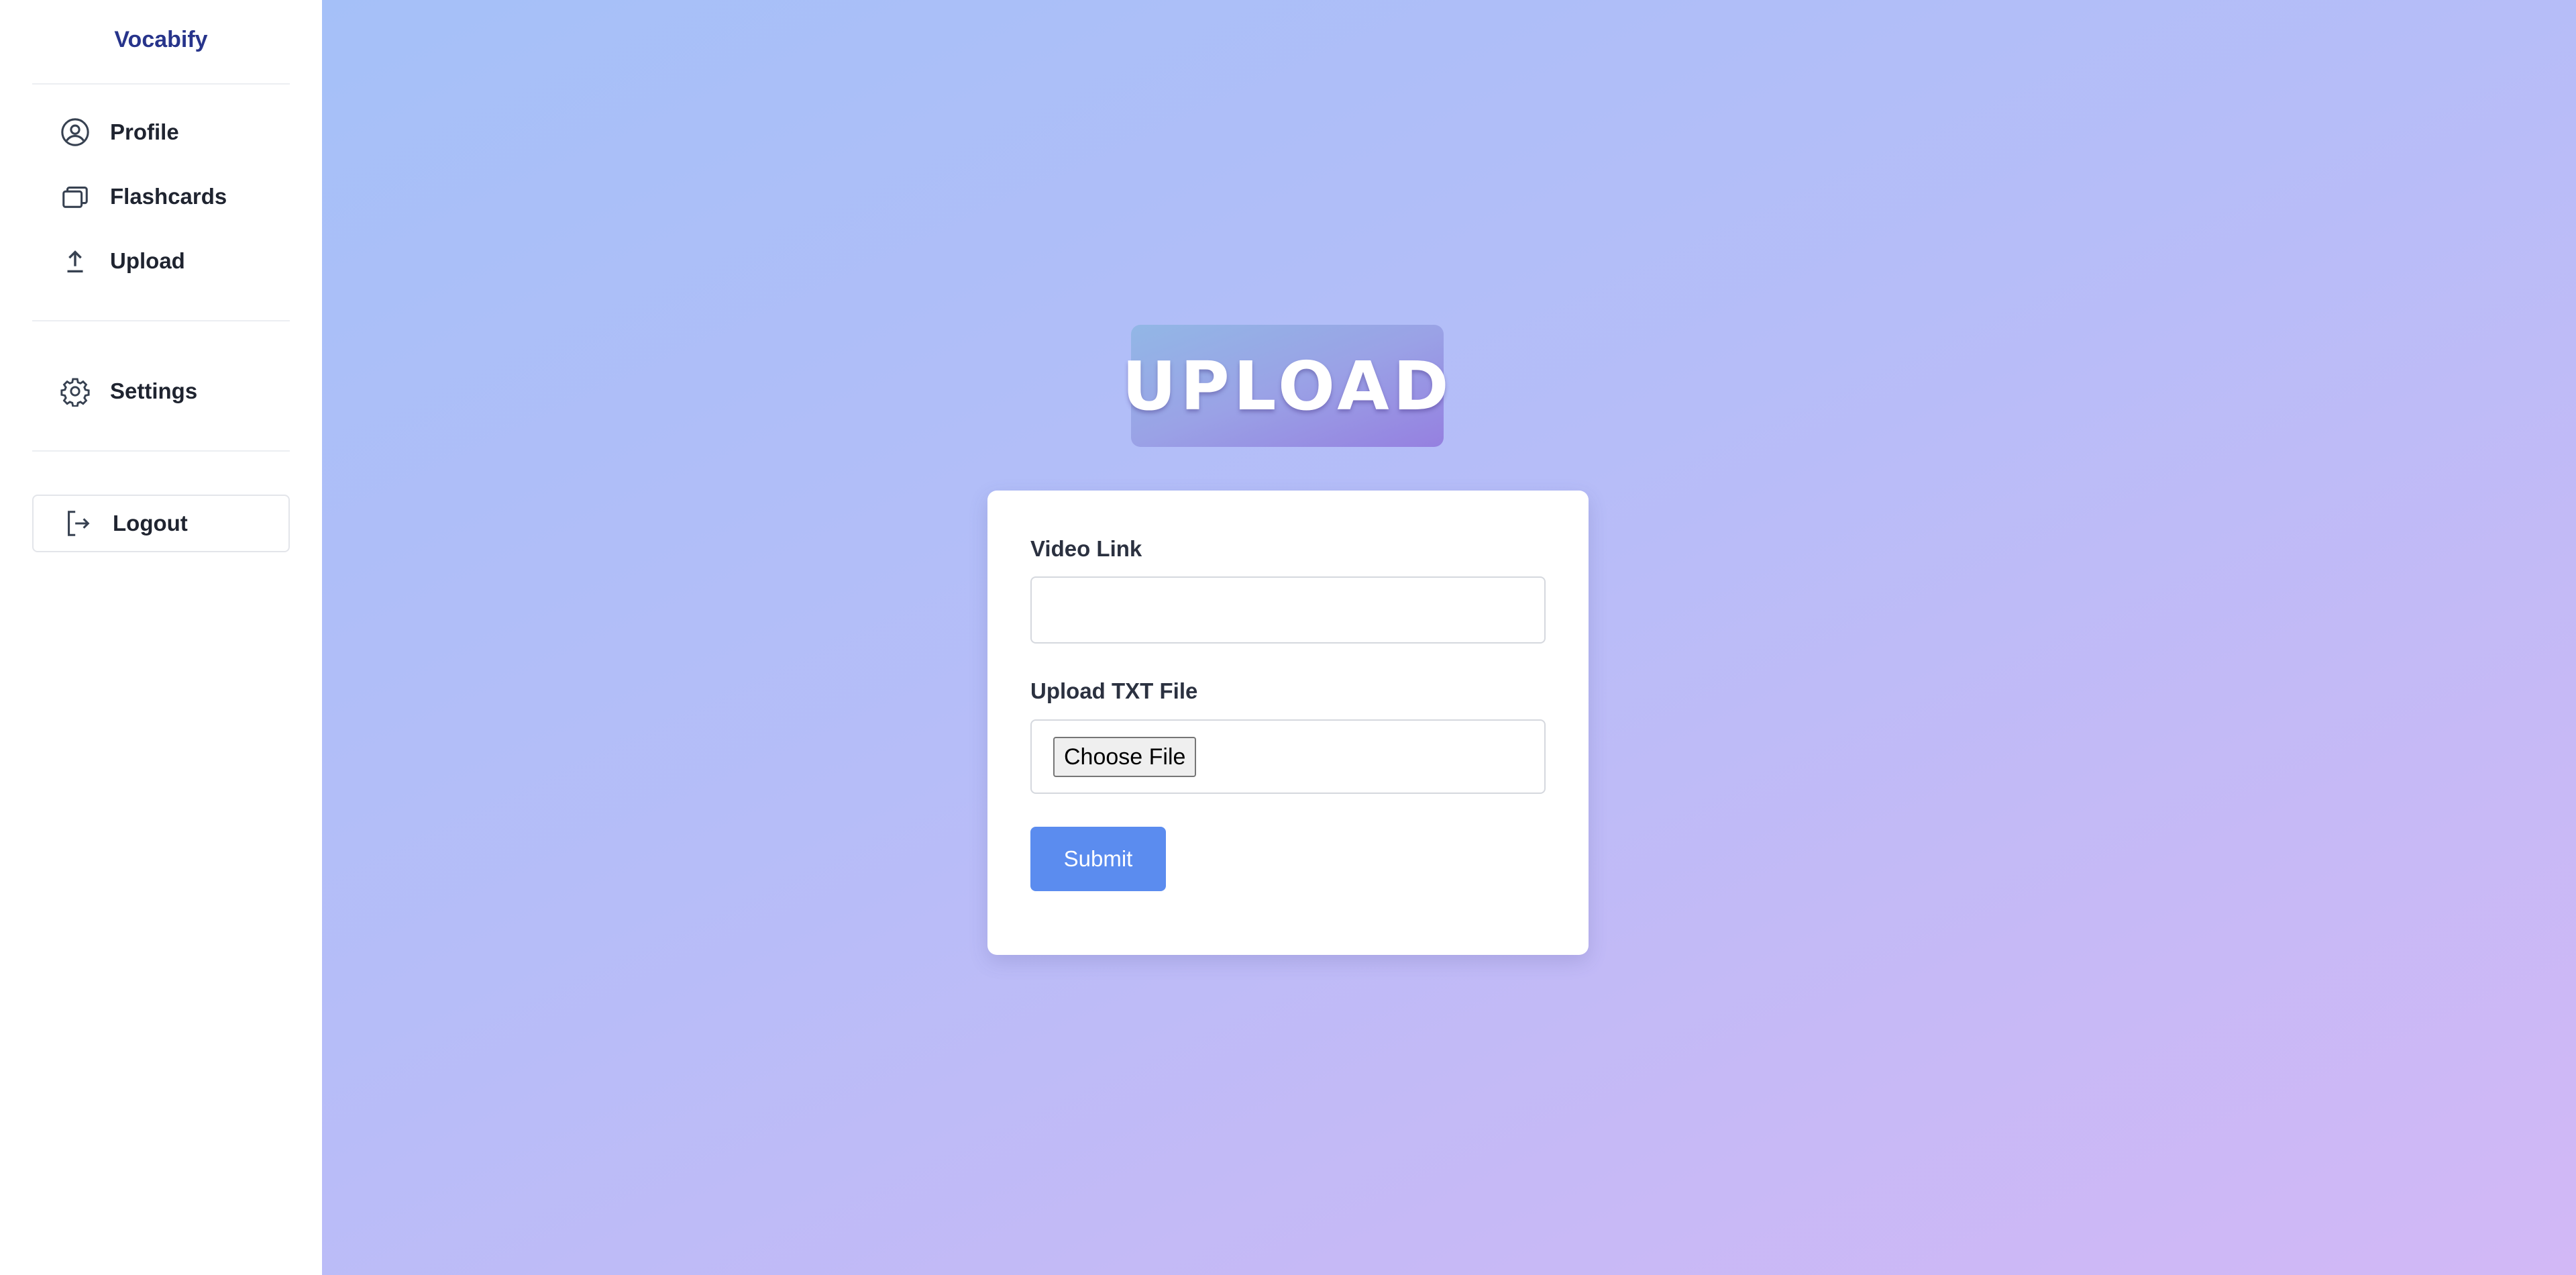 The height and width of the screenshot is (1275, 2576). What do you see at coordinates (75, 196) in the screenshot?
I see `cards-stack-icon` at bounding box center [75, 196].